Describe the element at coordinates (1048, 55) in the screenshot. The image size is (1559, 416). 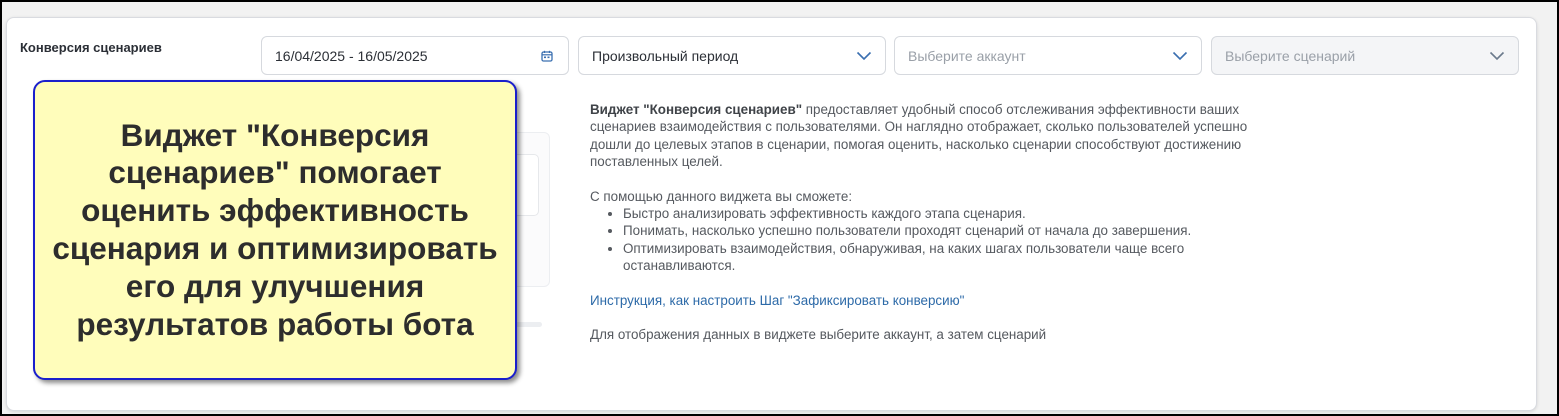
I see `account-select: Выберите аккаунт` at that location.